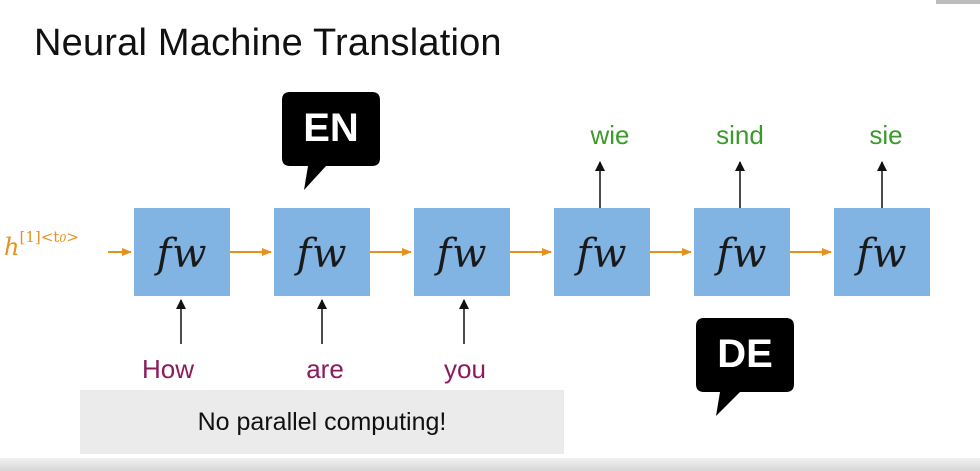  I want to click on rnn-cell-6: fw, so click(882, 252).